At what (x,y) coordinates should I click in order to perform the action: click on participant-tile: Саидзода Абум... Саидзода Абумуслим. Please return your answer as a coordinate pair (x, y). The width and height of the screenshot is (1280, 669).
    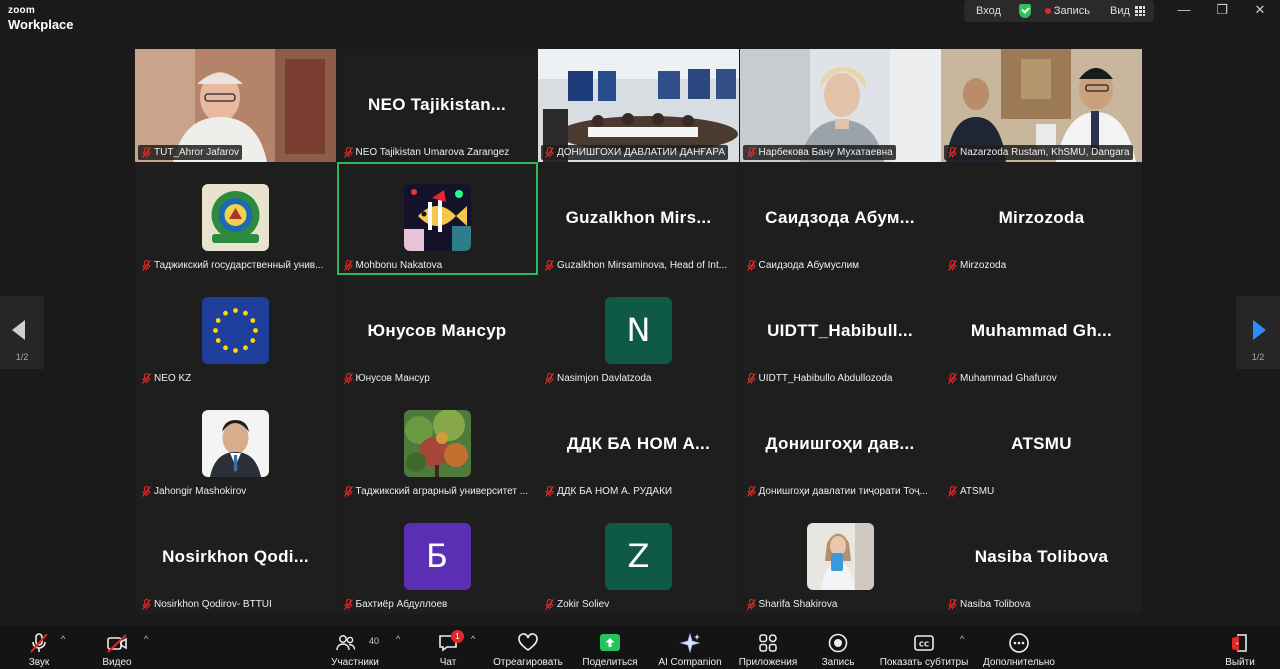
    Looking at the image, I should click on (840, 218).